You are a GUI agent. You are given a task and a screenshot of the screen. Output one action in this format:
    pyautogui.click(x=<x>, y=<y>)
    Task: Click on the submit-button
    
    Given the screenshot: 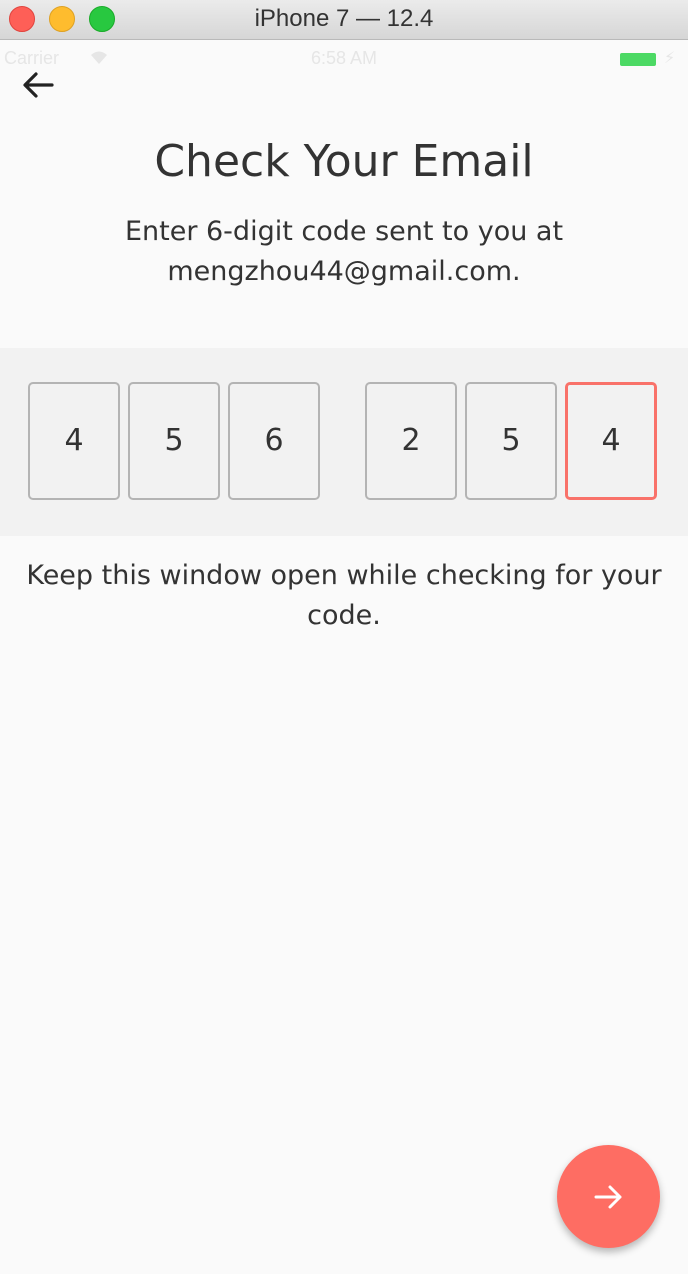 What is the action you would take?
    pyautogui.click(x=608, y=1196)
    